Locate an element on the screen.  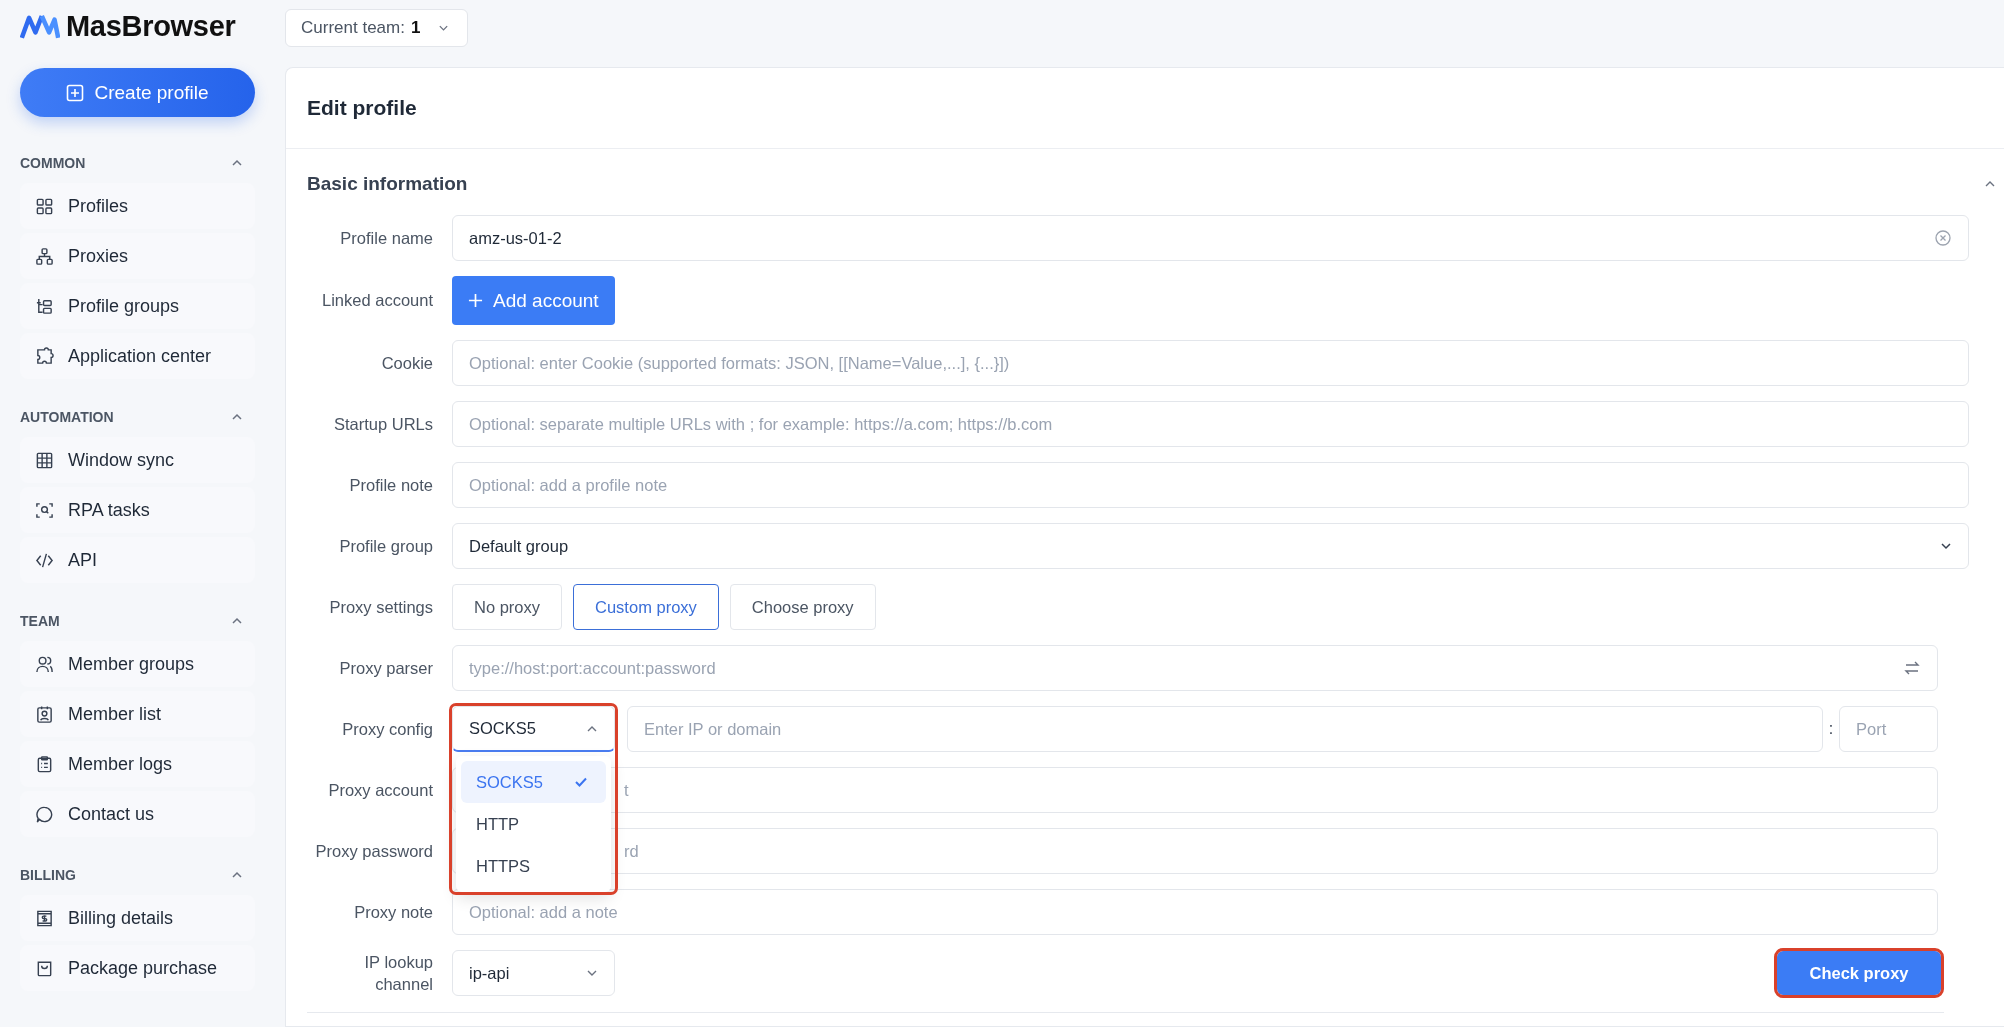
swap-arrows-icon is located at coordinates (1912, 668).